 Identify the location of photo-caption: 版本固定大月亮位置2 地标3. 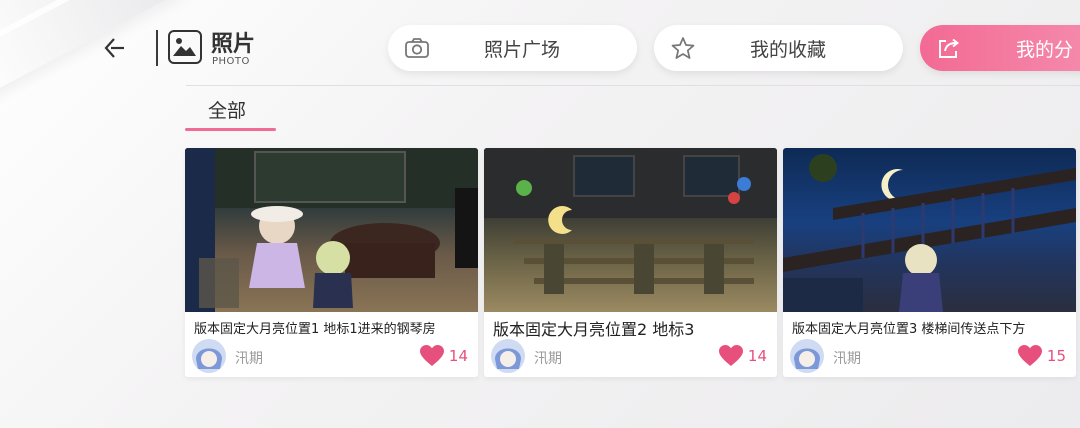
(594, 329).